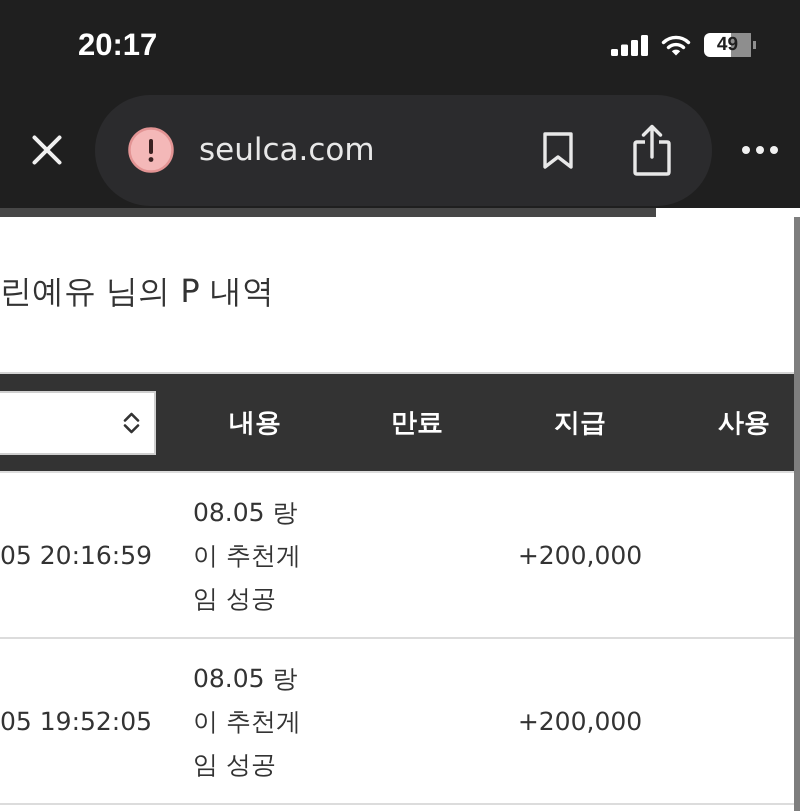 This screenshot has width=800, height=811. I want to click on column-header: 만료, so click(417, 423).